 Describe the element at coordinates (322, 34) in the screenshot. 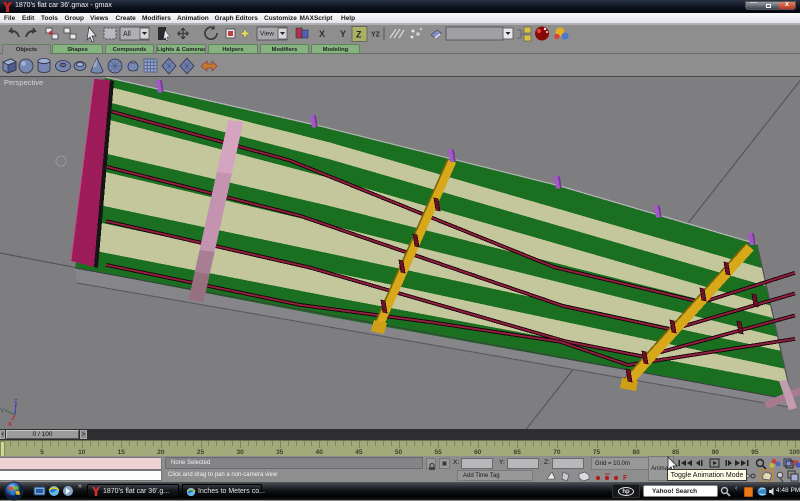

I see `svg-text: X` at that location.